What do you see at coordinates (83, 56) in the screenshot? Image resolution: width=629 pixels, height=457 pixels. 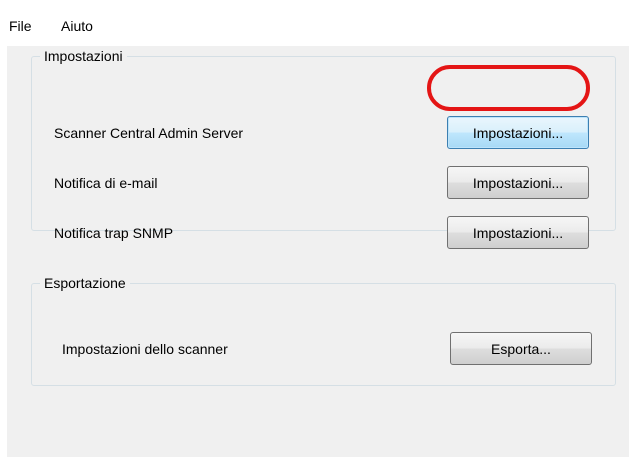 I see `settings-group-title: Impostazioni` at bounding box center [83, 56].